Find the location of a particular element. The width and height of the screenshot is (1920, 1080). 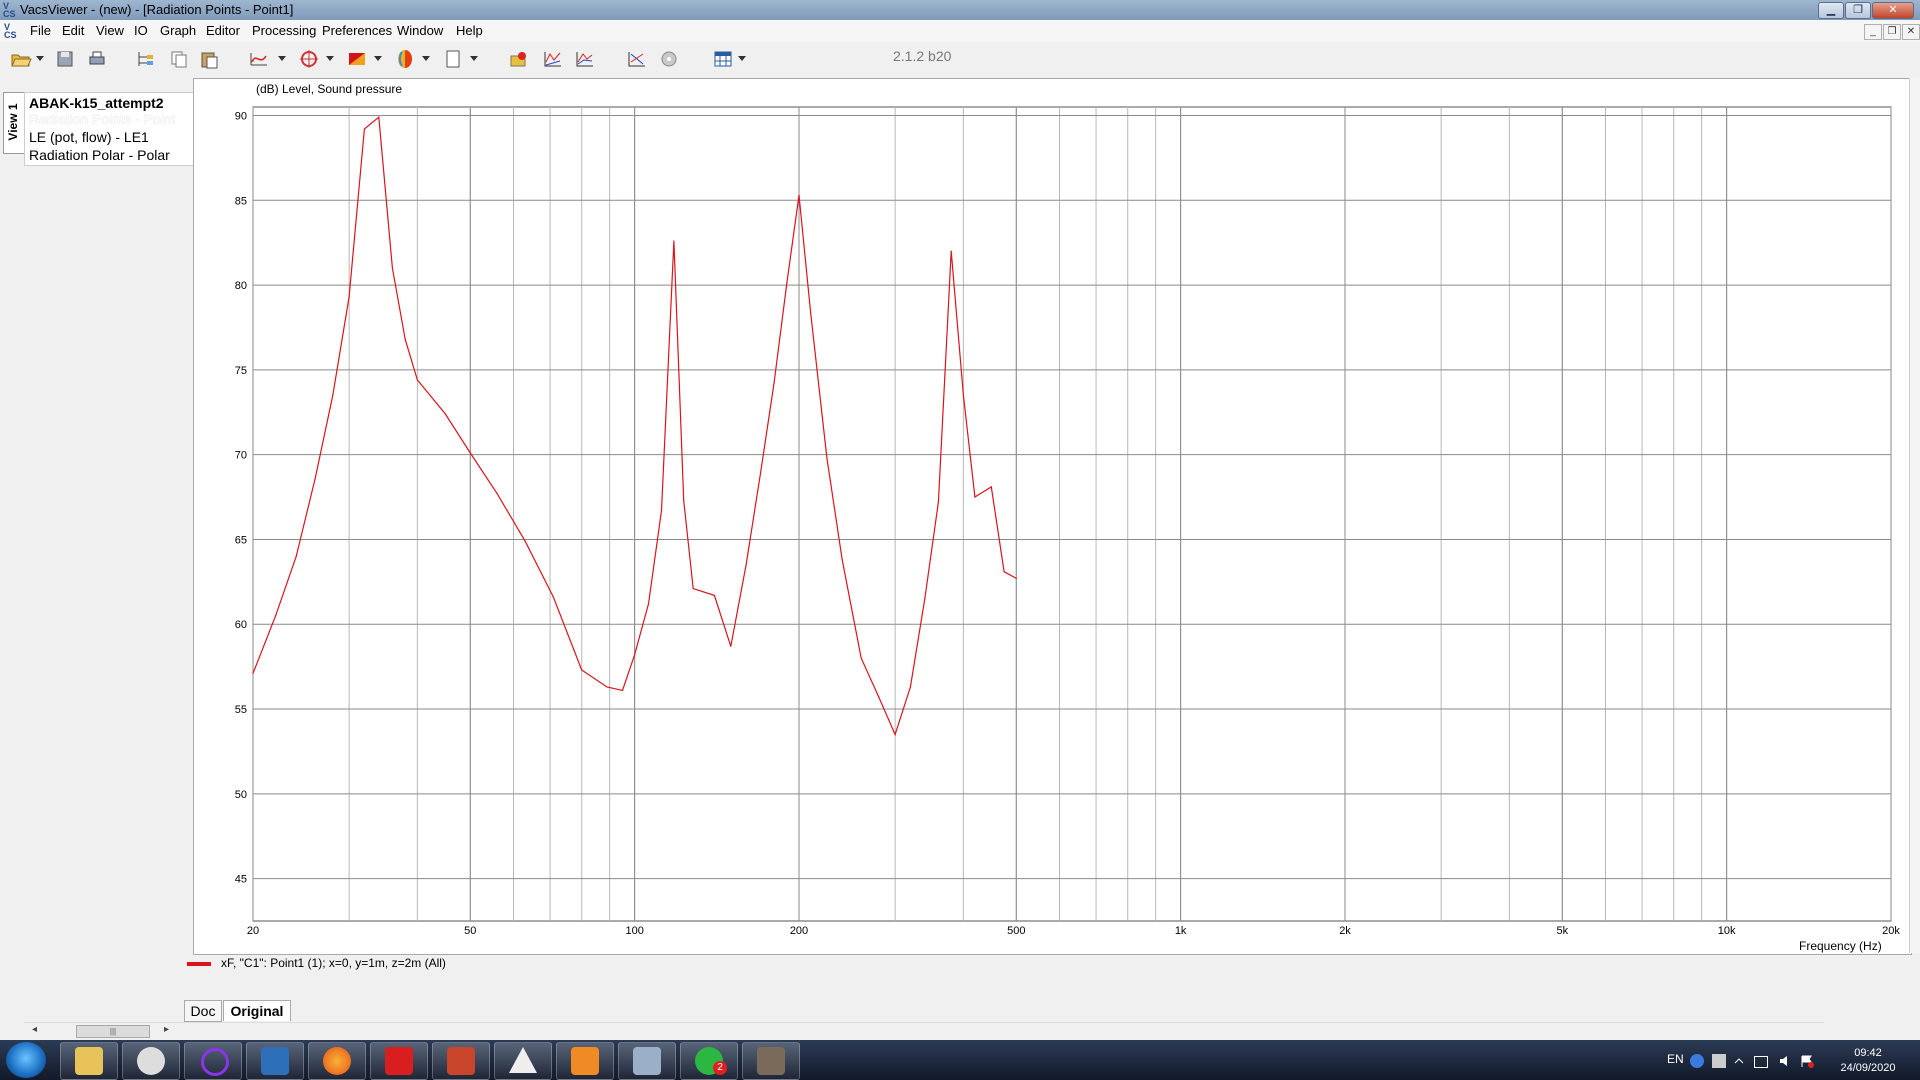

view-tab: View 1 is located at coordinates (13, 123).